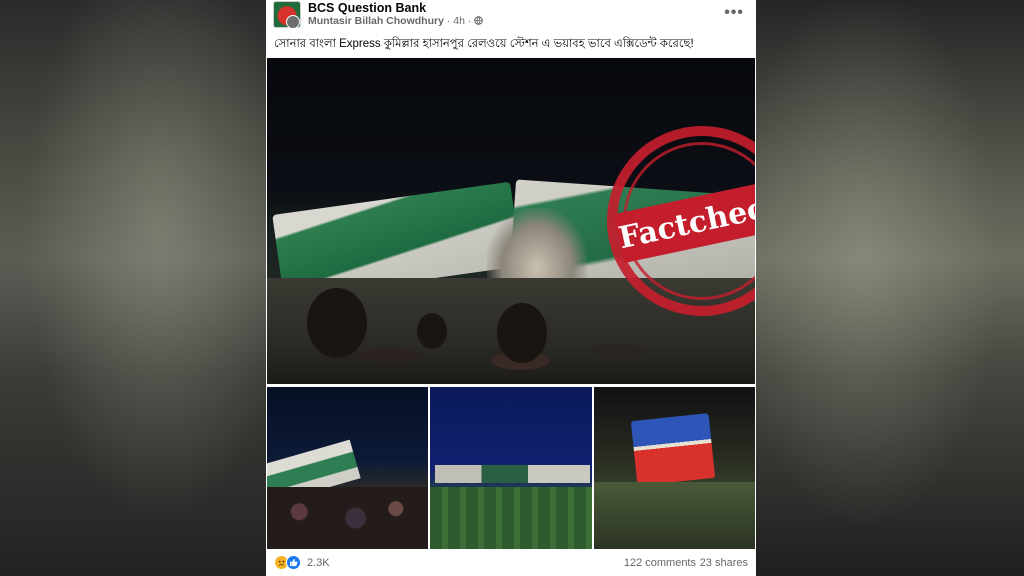  I want to click on page-name: BCS Question Bank, so click(367, 8).